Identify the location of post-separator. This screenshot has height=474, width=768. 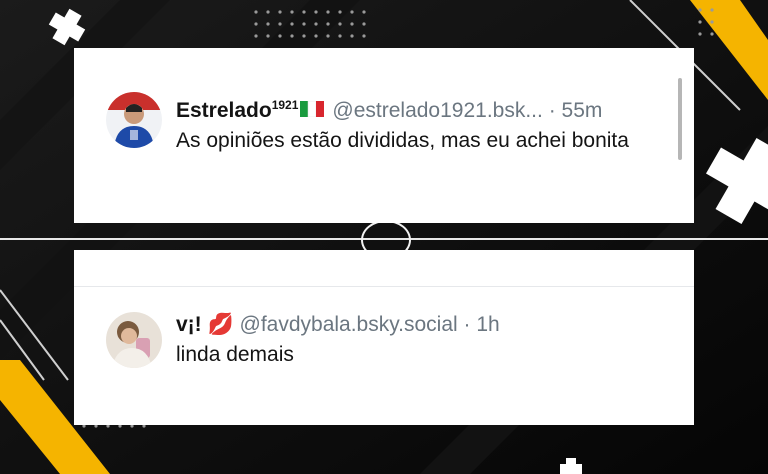
(384, 268).